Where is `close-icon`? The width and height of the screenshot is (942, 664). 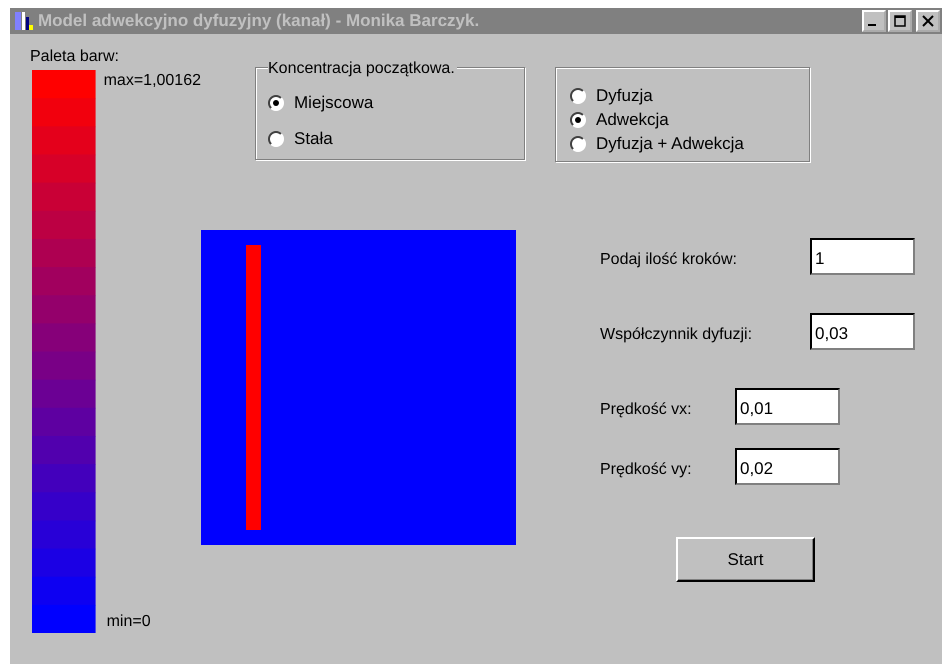 close-icon is located at coordinates (928, 21).